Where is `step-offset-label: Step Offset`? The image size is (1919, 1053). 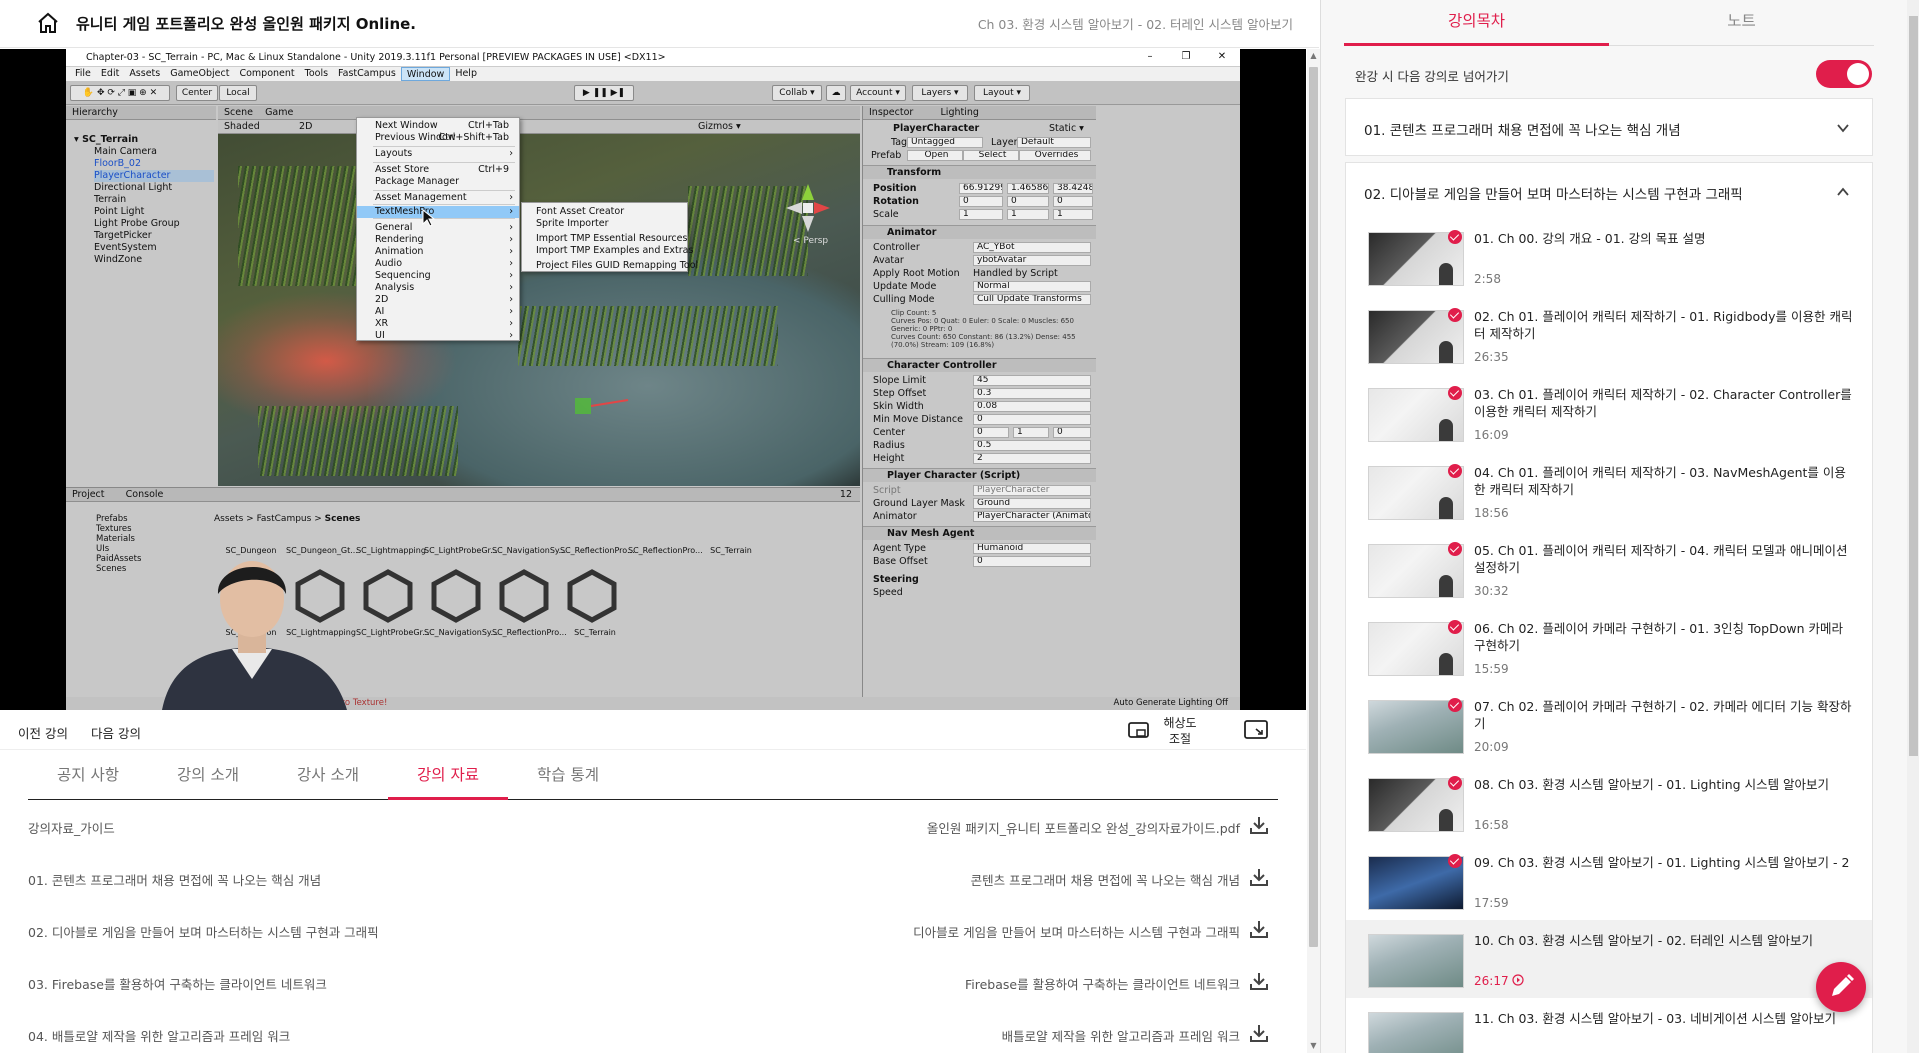
step-offset-label: Step Offset is located at coordinates (900, 393).